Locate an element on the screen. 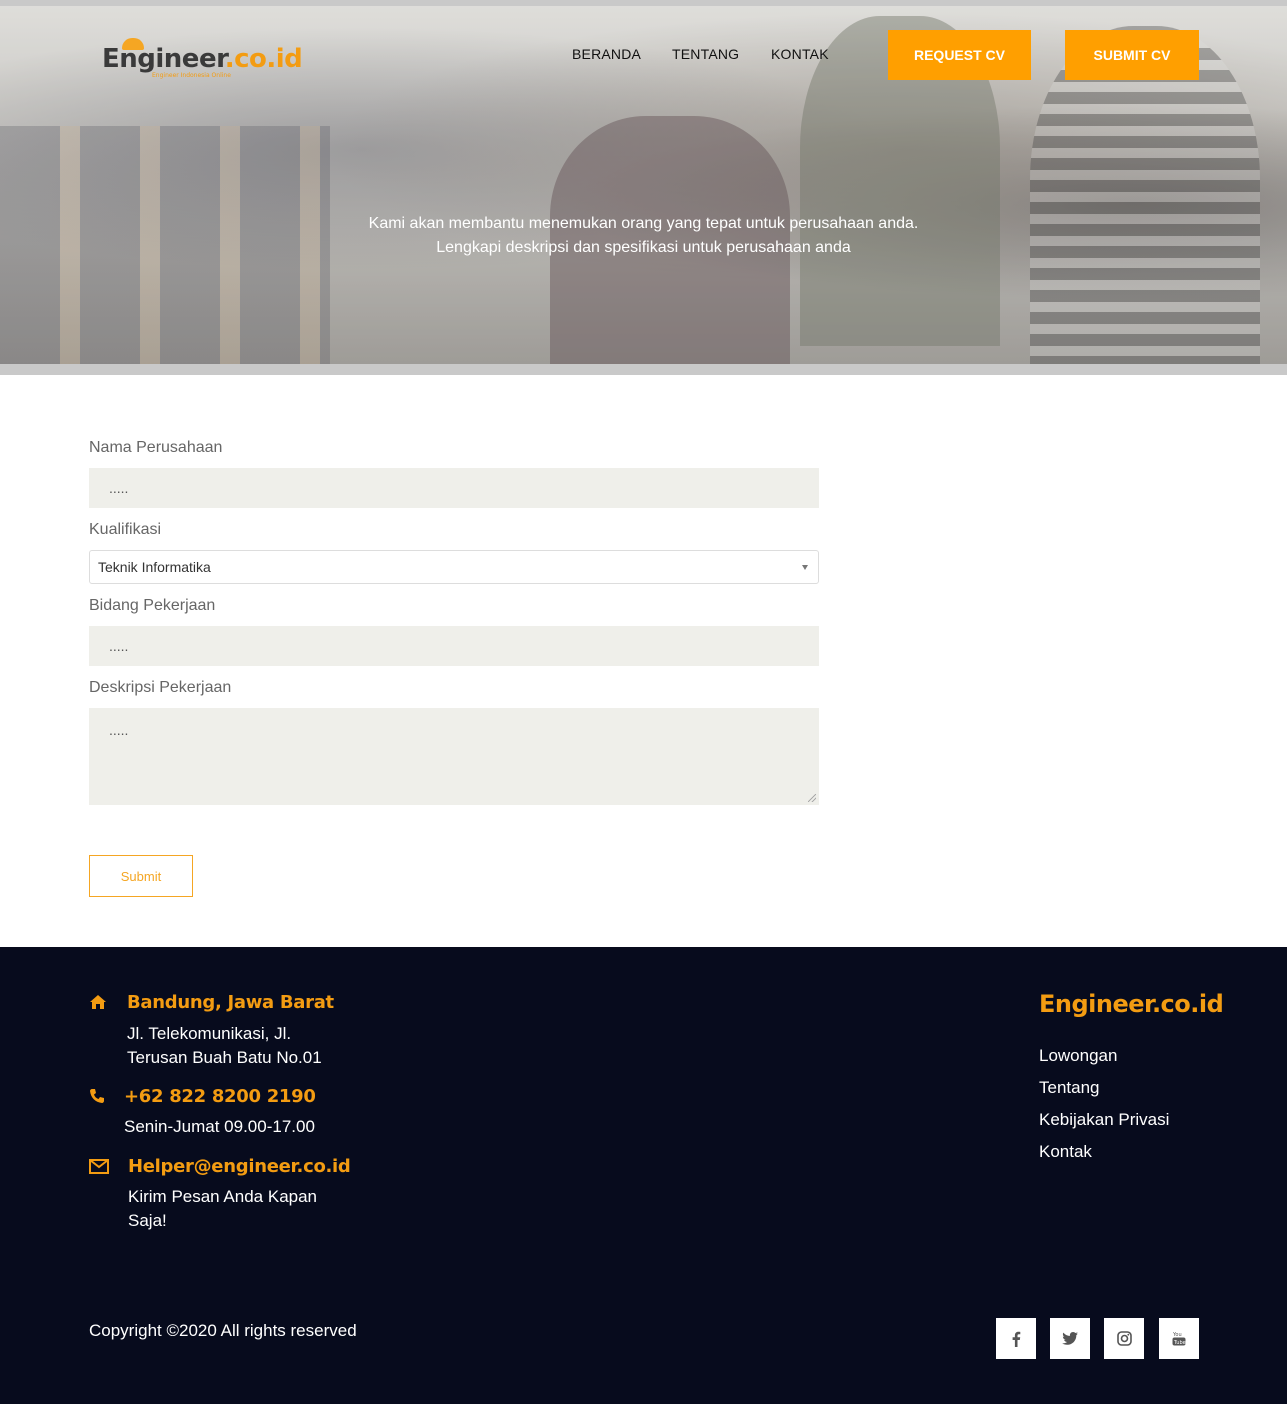 Image resolution: width=1287 pixels, height=1404 pixels. office-hours: Senin-Jumat 09.00-17.00 is located at coordinates (219, 1126).